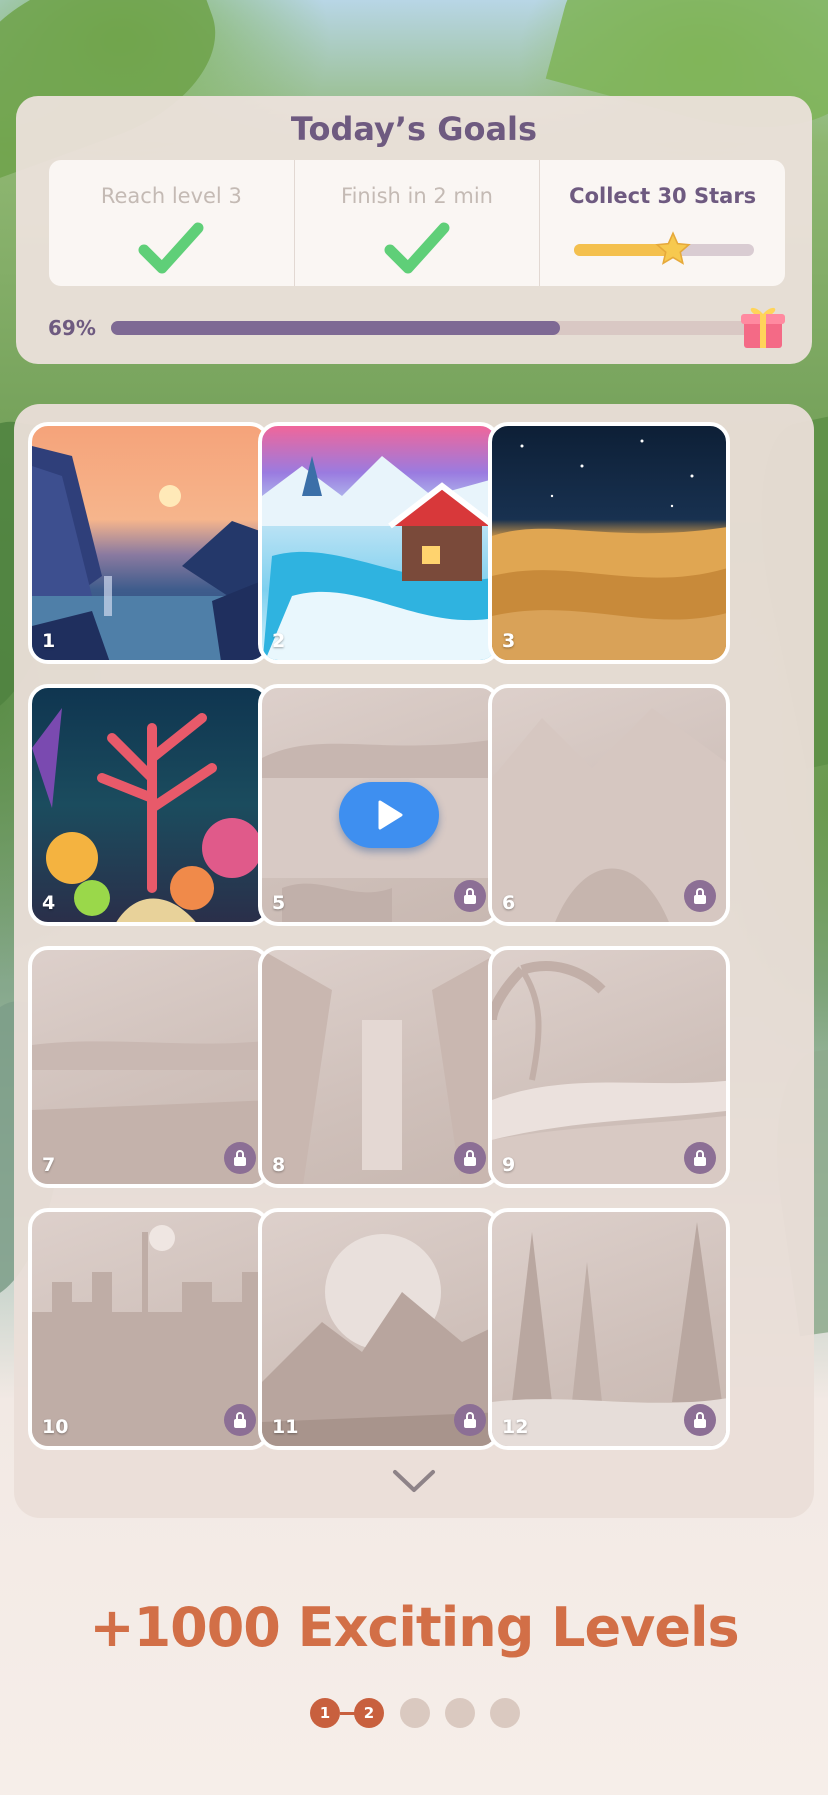 This screenshot has width=828, height=1795. I want to click on page-indicator: 1 2, so click(415, 1715).